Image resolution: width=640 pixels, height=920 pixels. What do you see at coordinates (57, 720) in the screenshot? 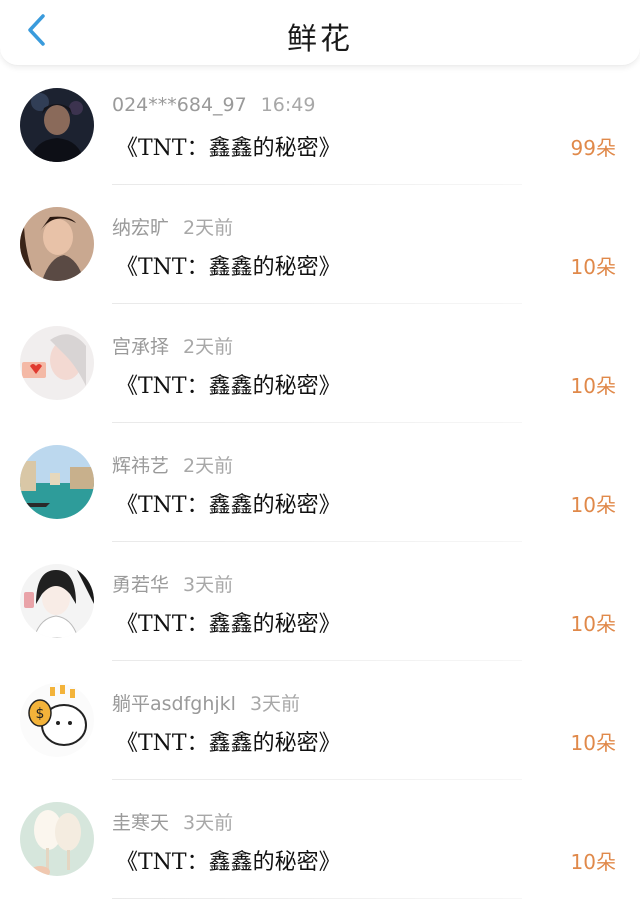
I see `avatar: $` at bounding box center [57, 720].